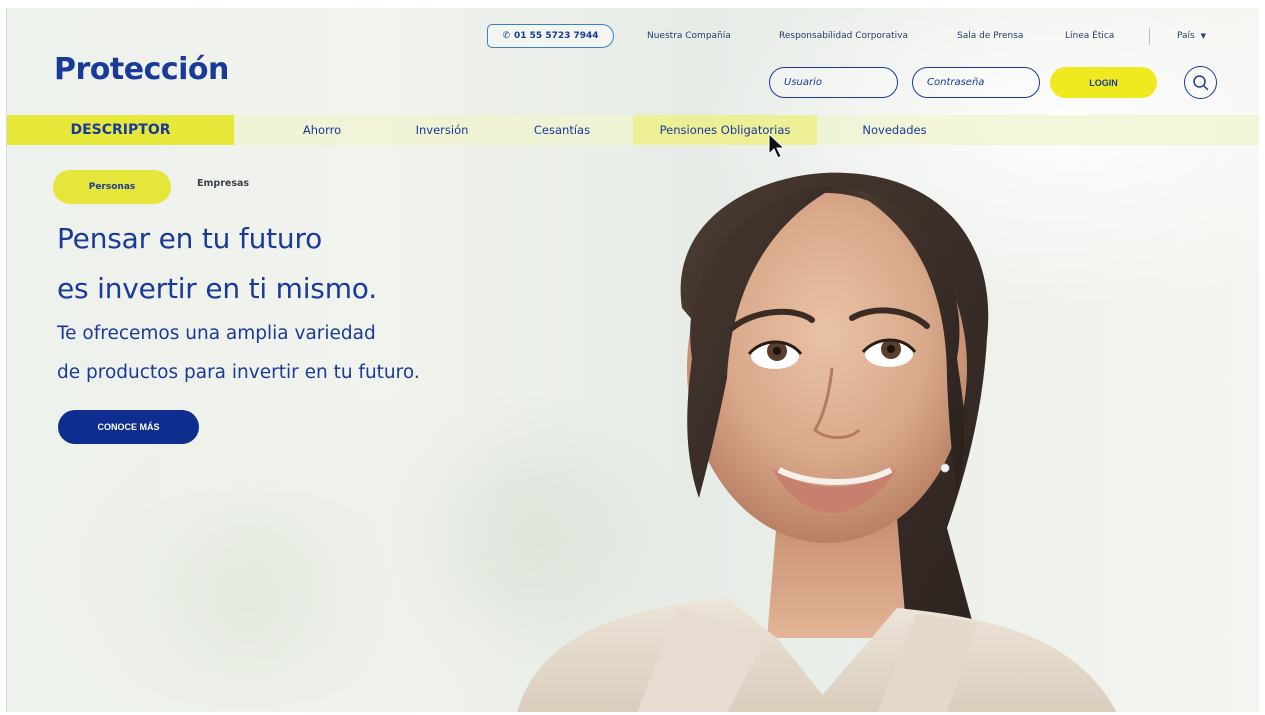 The width and height of the screenshot is (1265, 715). I want to click on nav-item-inversion: Inversión, so click(442, 130).